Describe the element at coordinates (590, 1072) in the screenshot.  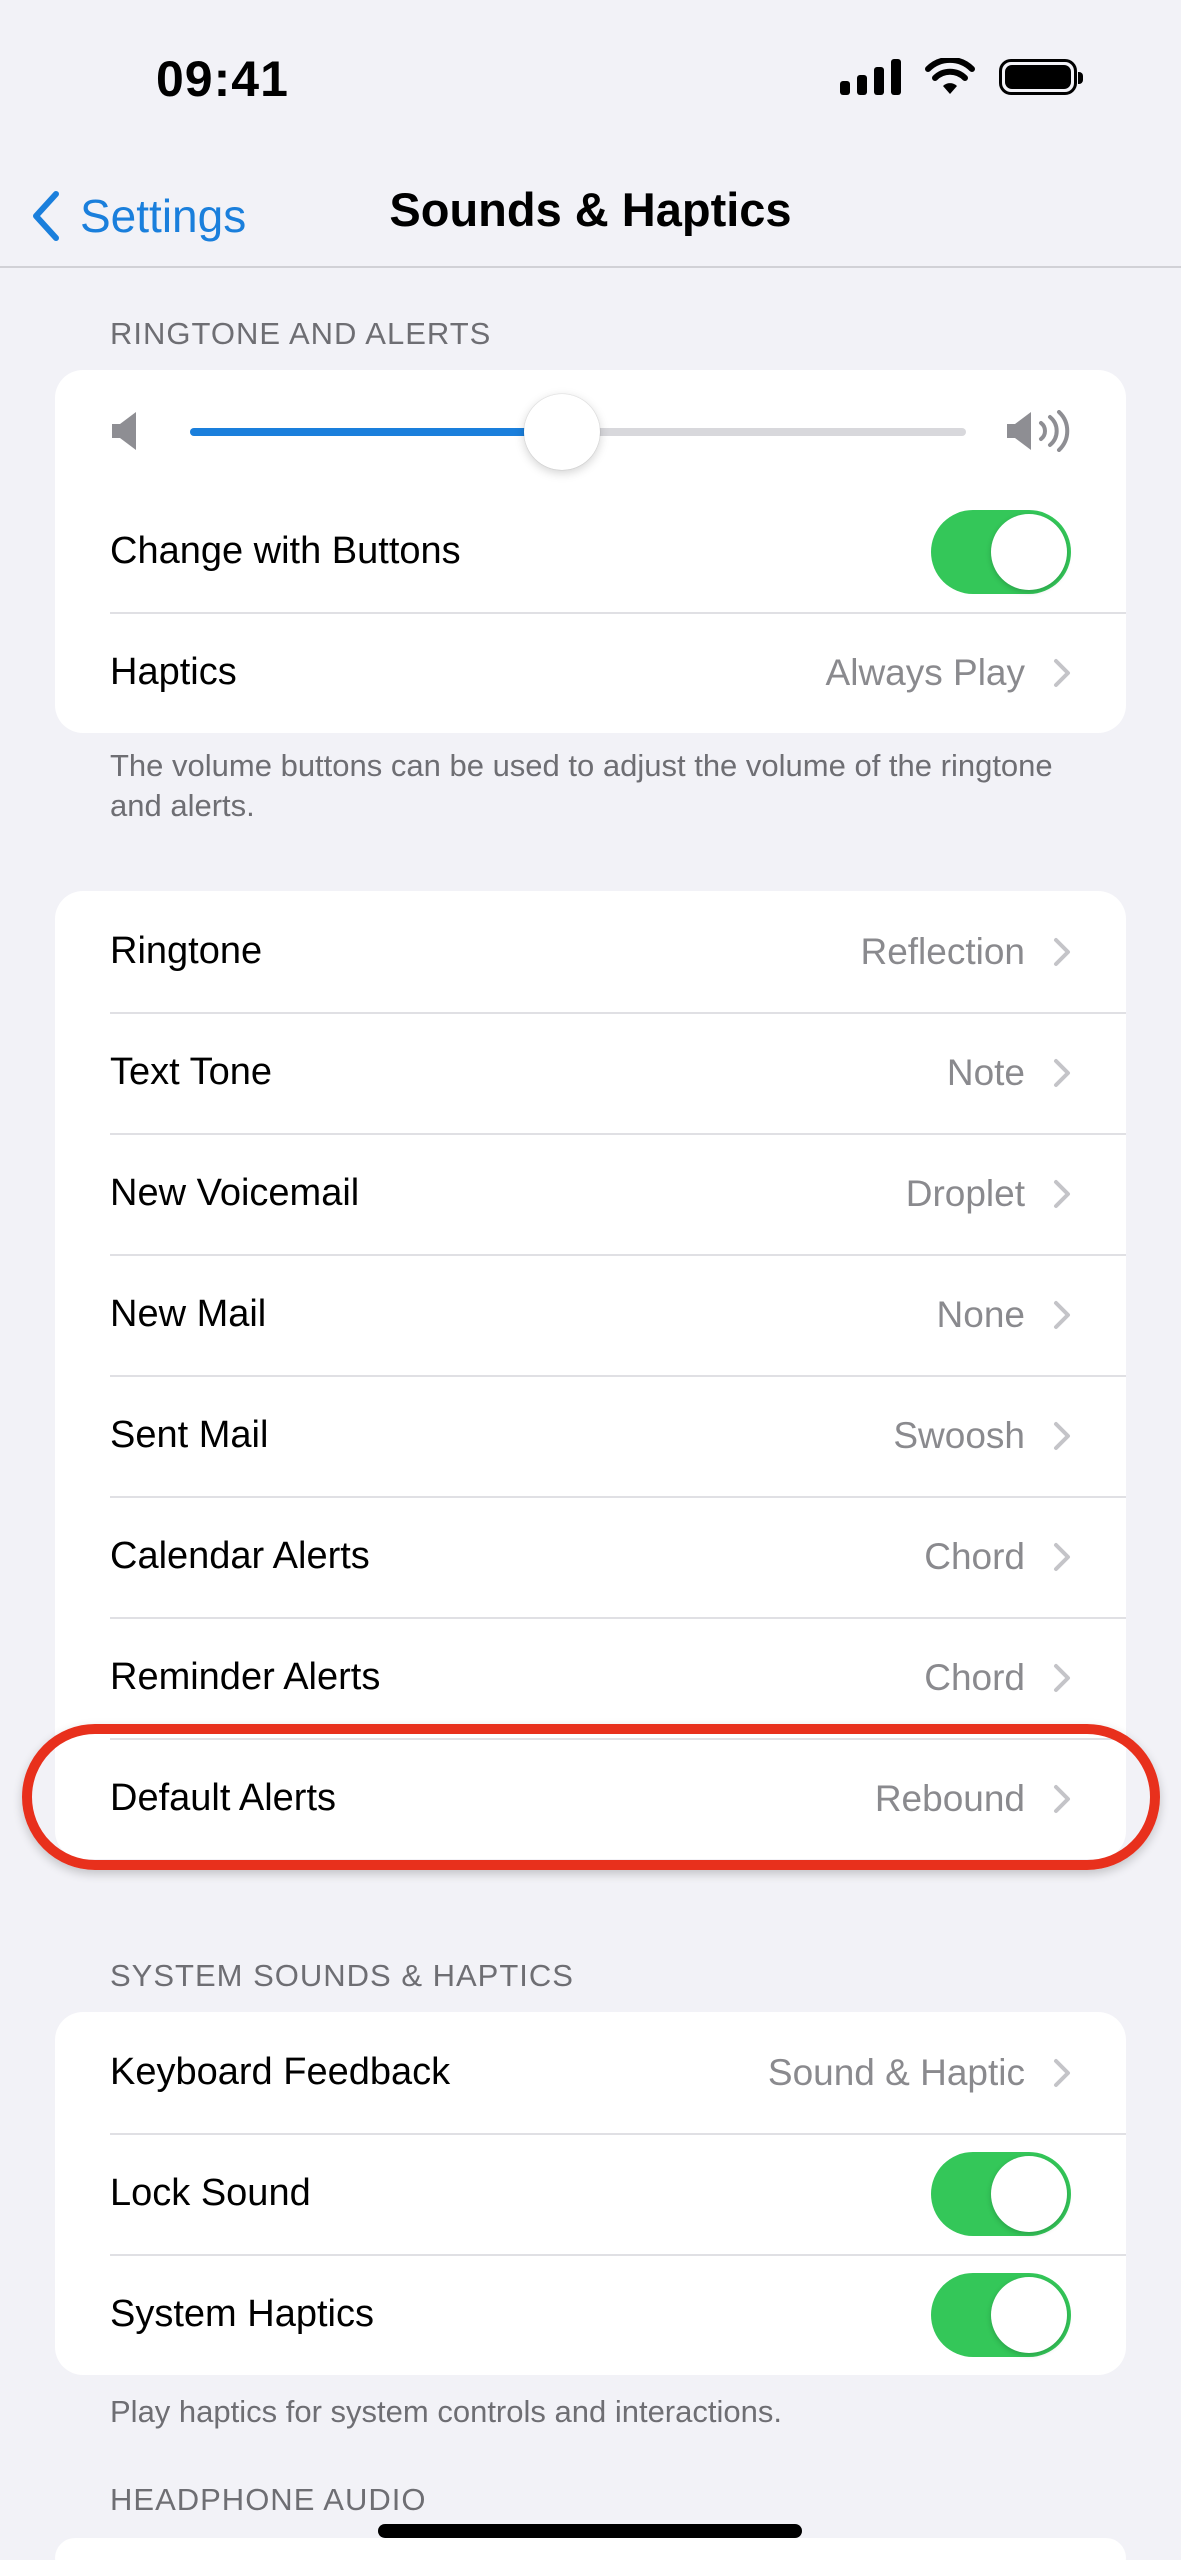
I see `tone-row-text-tone: Text Tone Note` at that location.